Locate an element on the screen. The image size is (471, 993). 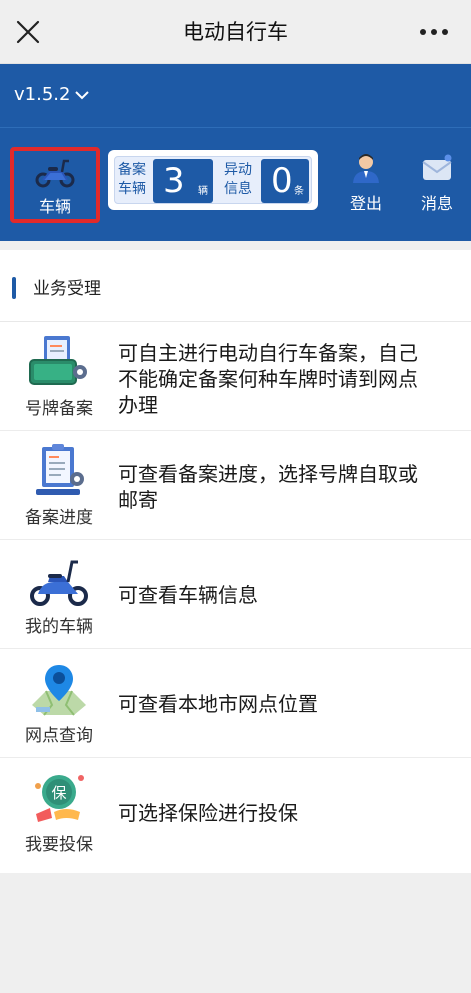
abnormal-unit: 条 is located at coordinates (299, 191).